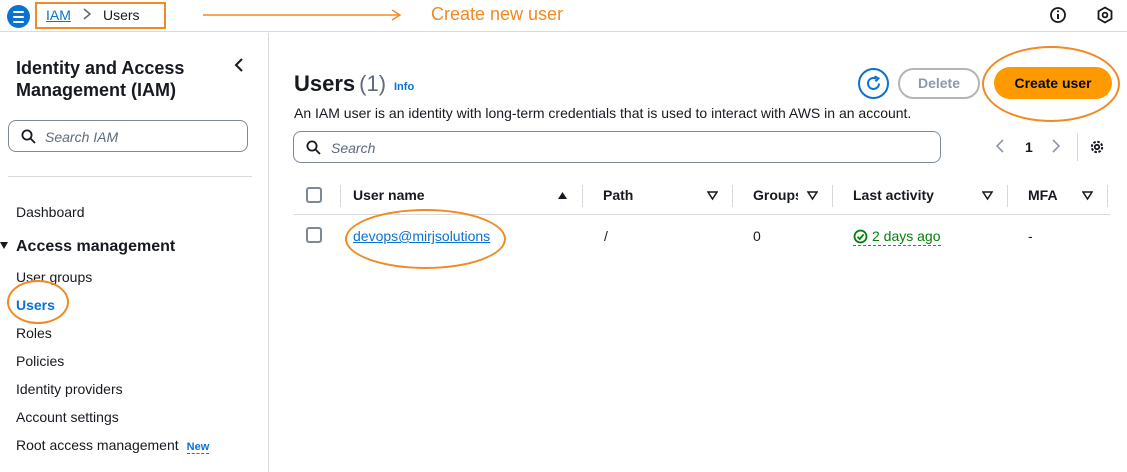 Image resolution: width=1127 pixels, height=472 pixels. What do you see at coordinates (87, 14) in the screenshot?
I see `chevron-right-icon` at bounding box center [87, 14].